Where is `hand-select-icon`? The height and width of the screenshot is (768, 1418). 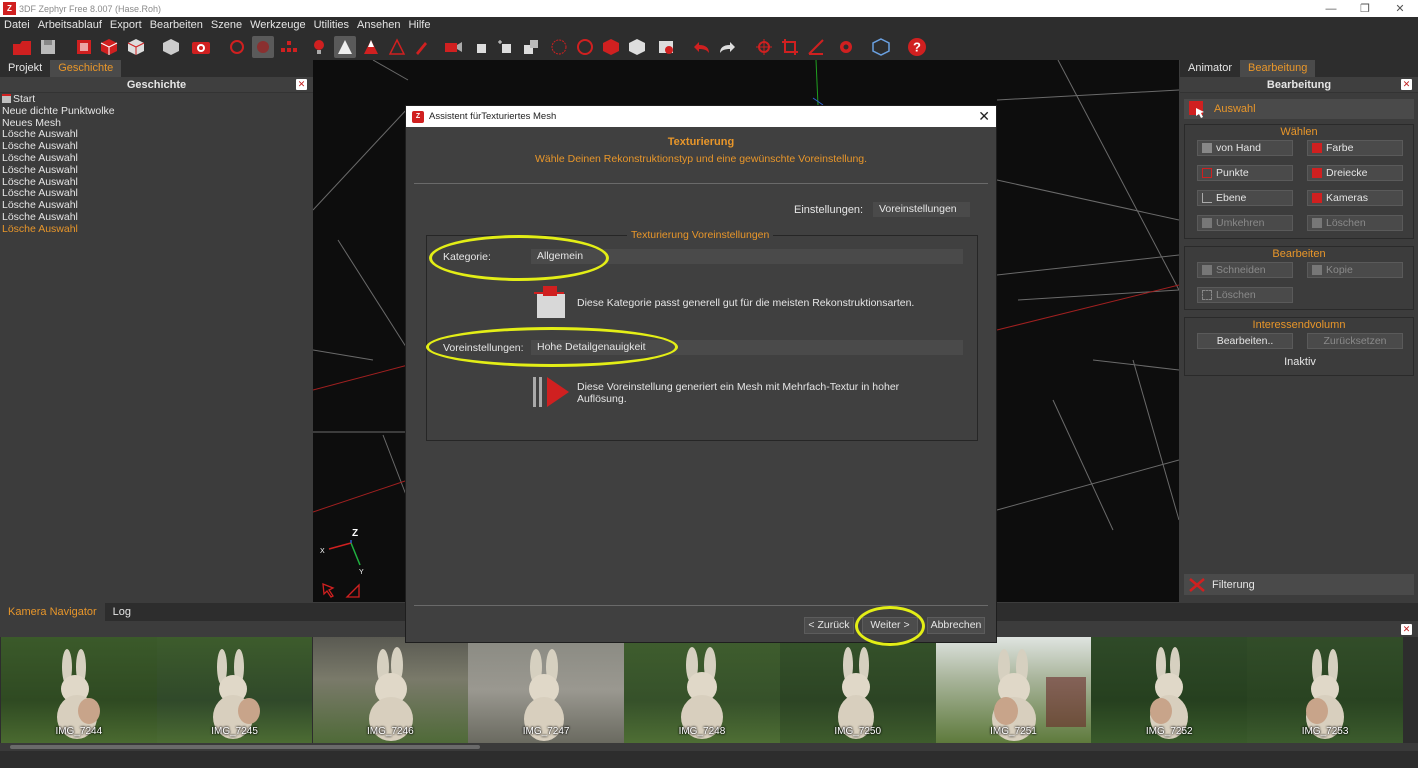 hand-select-icon is located at coordinates (1207, 148).